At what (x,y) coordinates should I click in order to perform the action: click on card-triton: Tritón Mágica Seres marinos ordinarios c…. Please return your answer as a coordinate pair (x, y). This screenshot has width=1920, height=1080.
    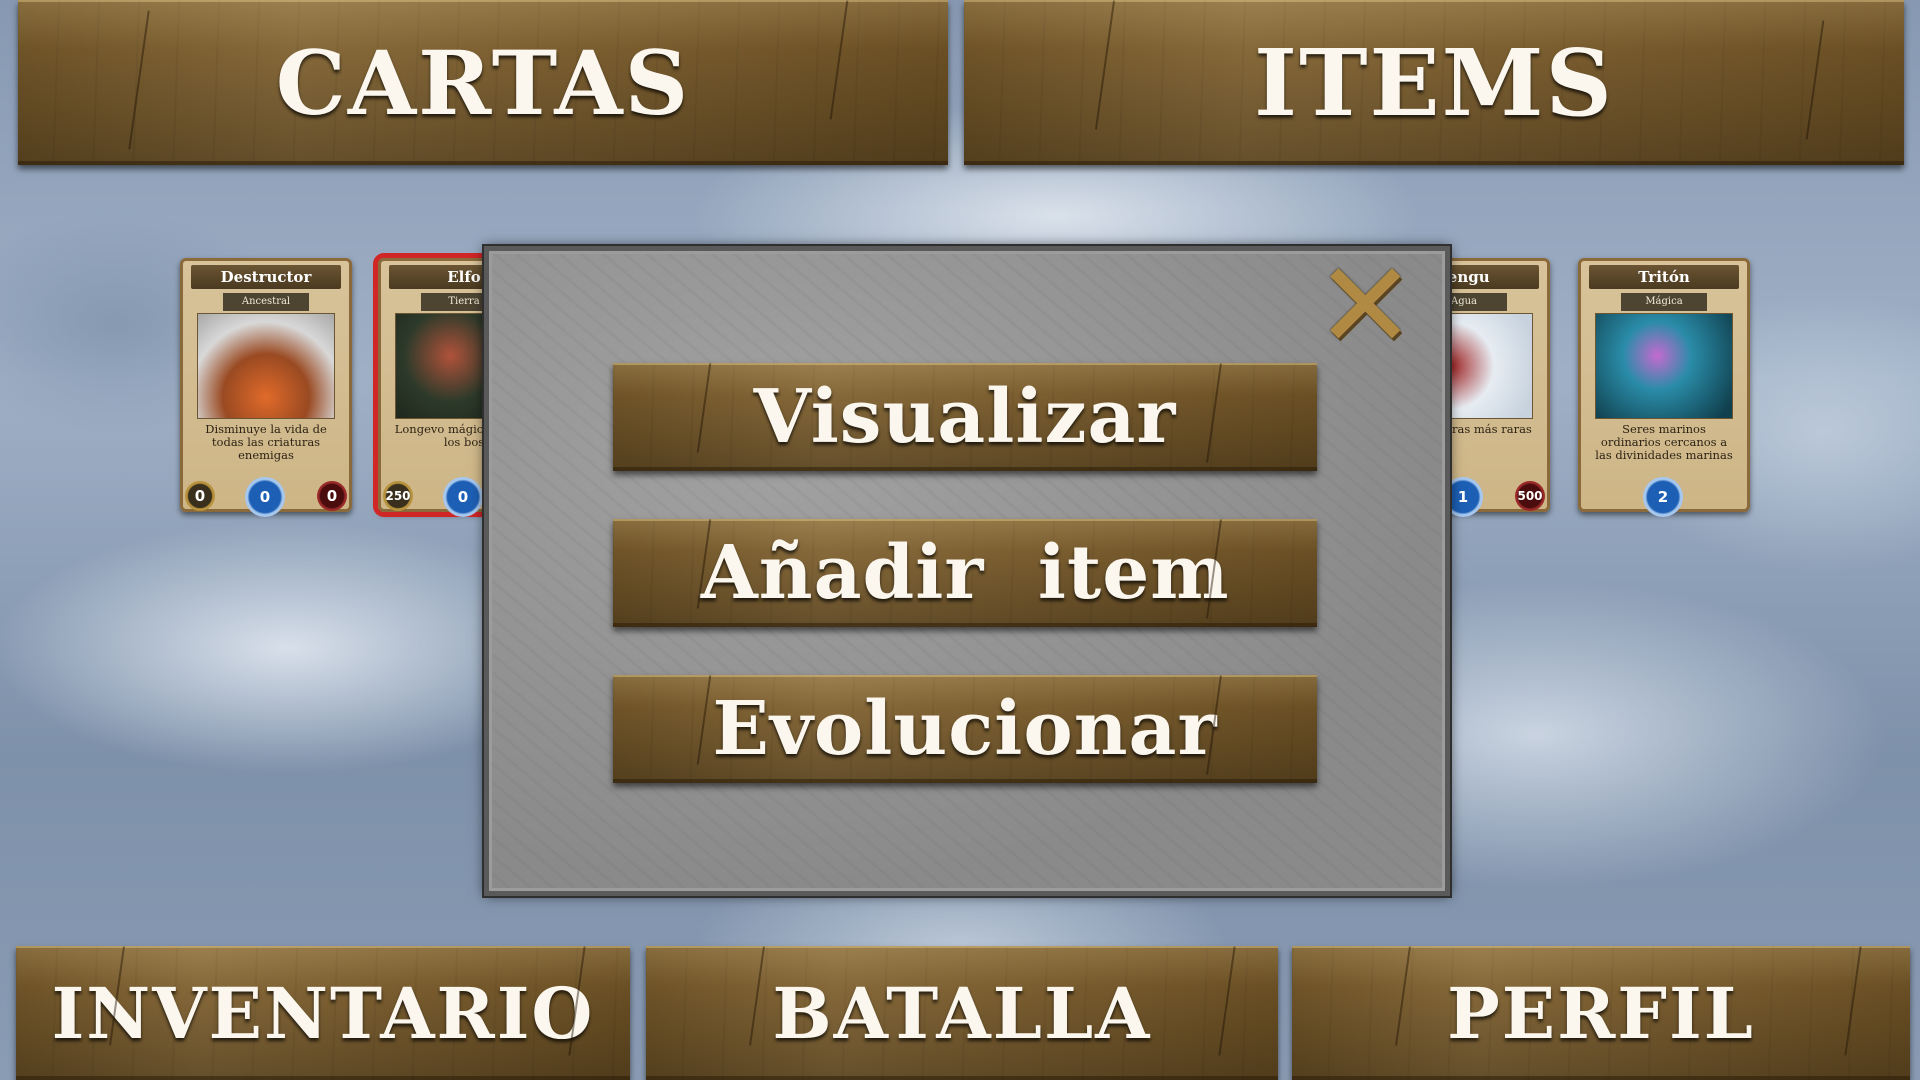
    Looking at the image, I should click on (1664, 387).